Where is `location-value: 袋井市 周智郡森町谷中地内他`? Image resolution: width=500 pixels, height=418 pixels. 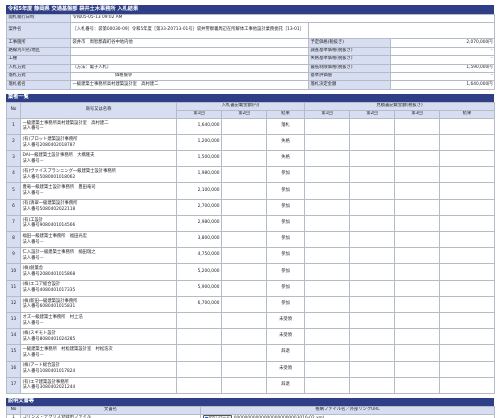 location-value: 袋井市 周智郡森町谷中地内他 is located at coordinates (189, 43).